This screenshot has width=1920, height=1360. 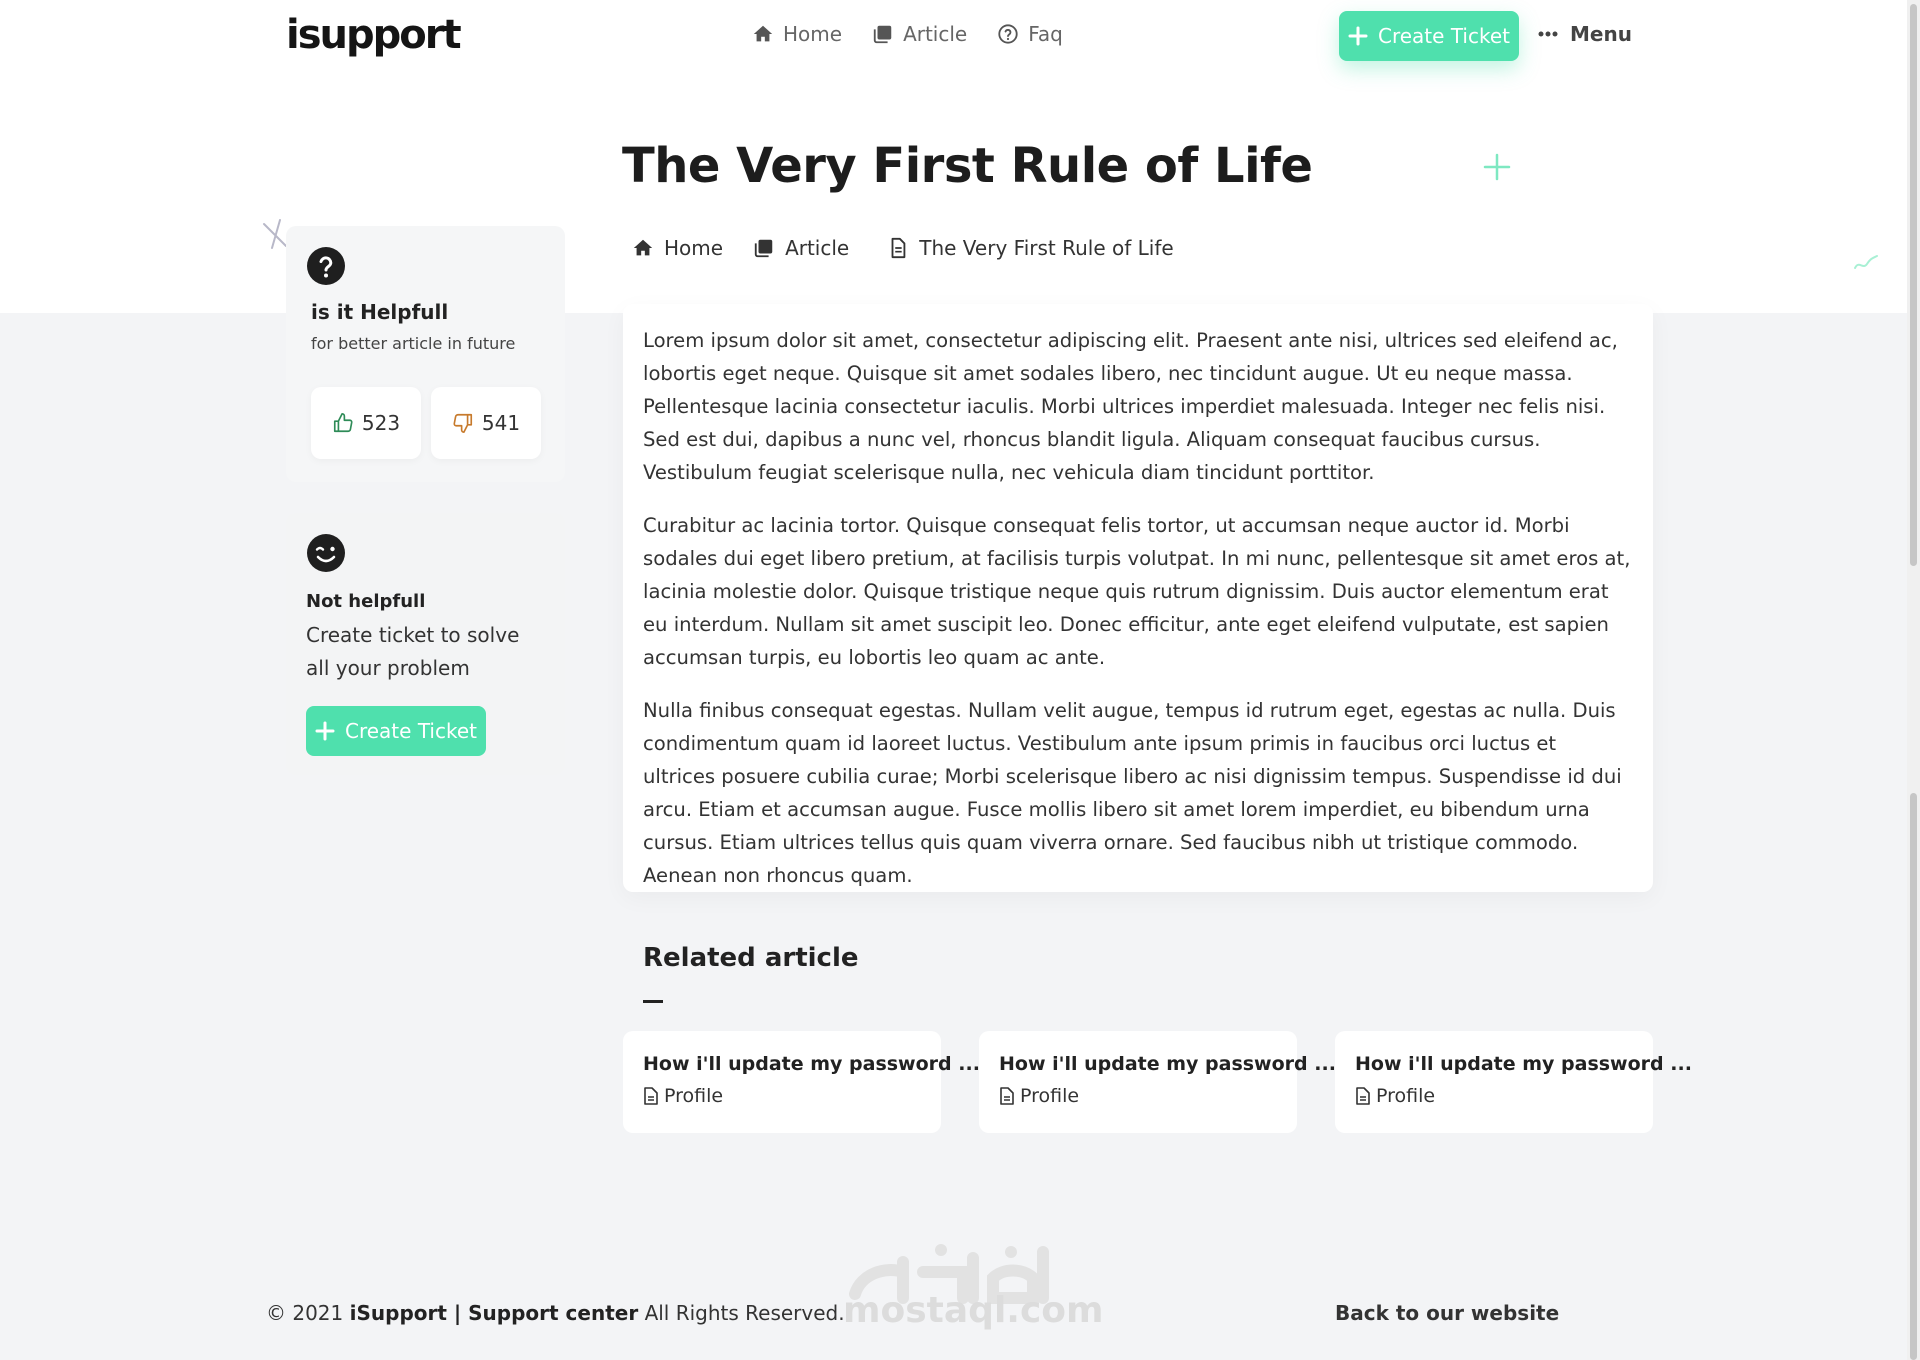 What do you see at coordinates (967, 166) in the screenshot?
I see `page-title: The Very First Rule of Life` at bounding box center [967, 166].